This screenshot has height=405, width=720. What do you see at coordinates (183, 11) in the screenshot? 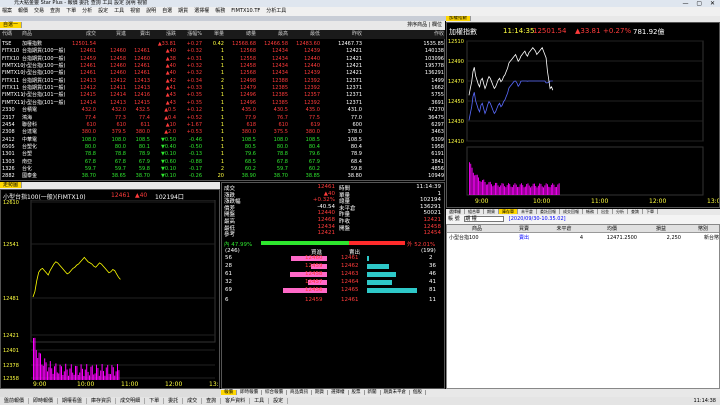
I see `menu-item: 期貨` at bounding box center [183, 11].